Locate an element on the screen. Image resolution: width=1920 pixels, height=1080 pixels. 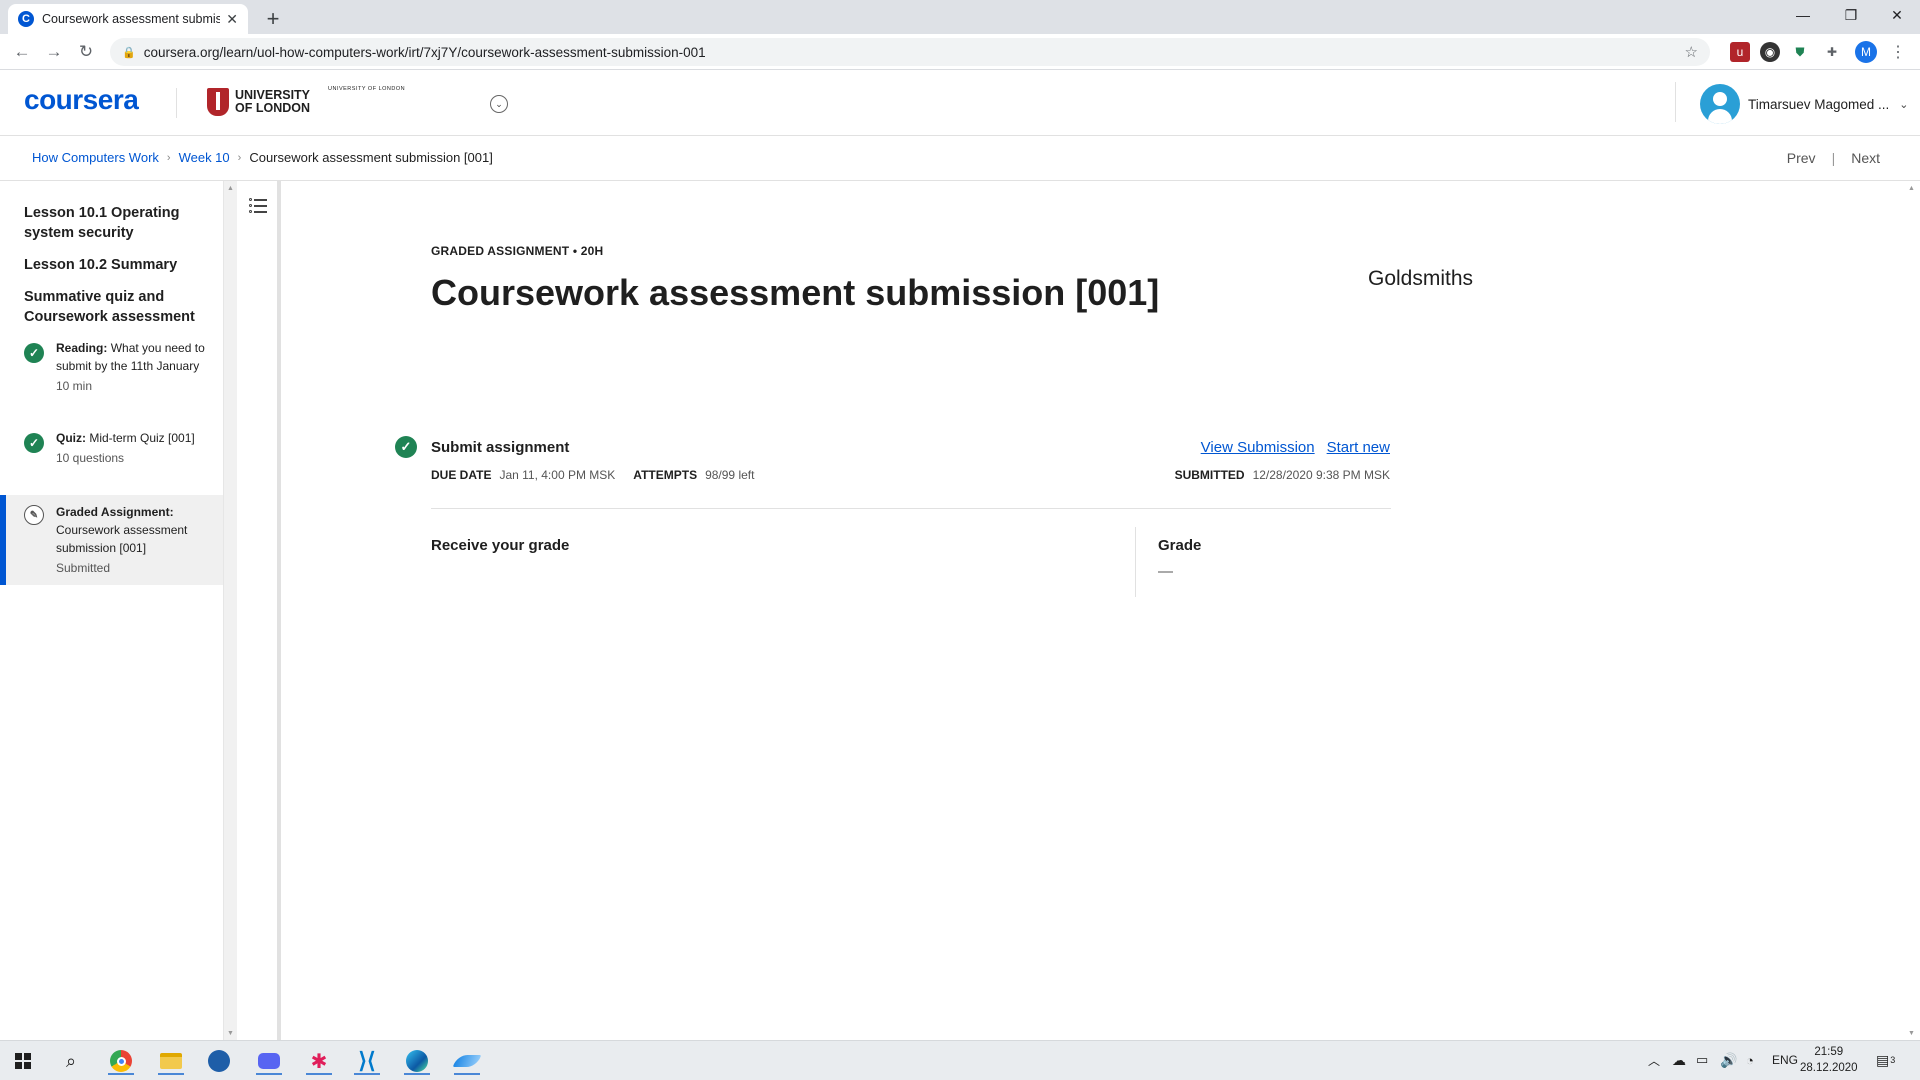
coursera-favicon-icon: C is located at coordinates (26, 19).